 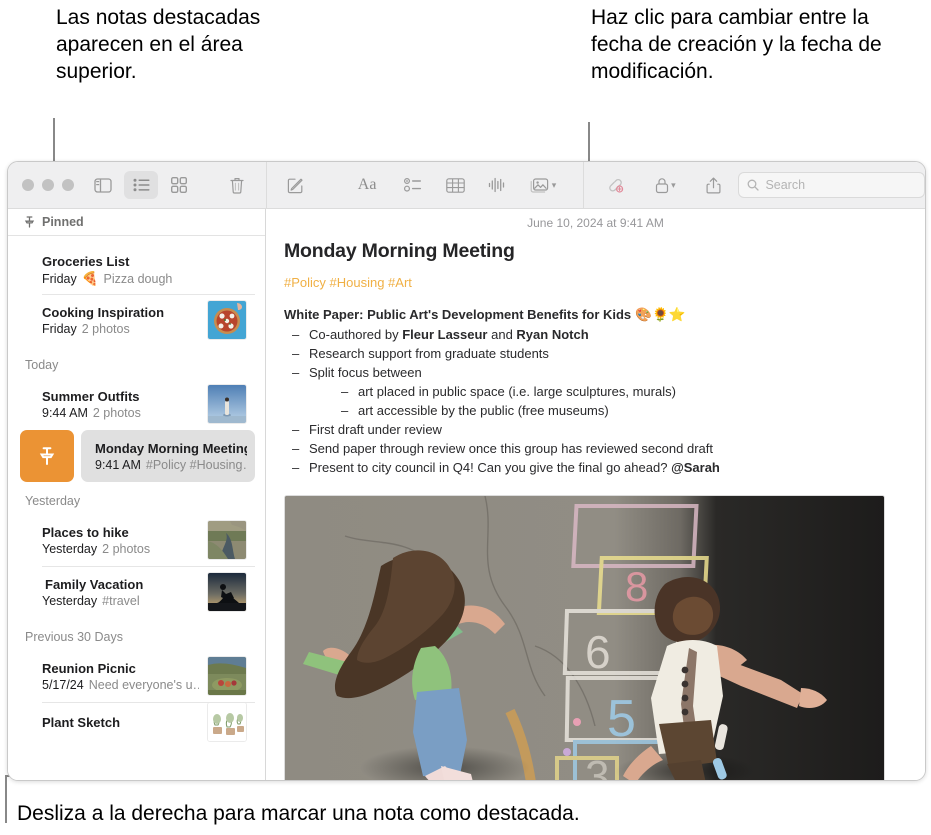 I want to click on window-controls, so click(x=46, y=185).